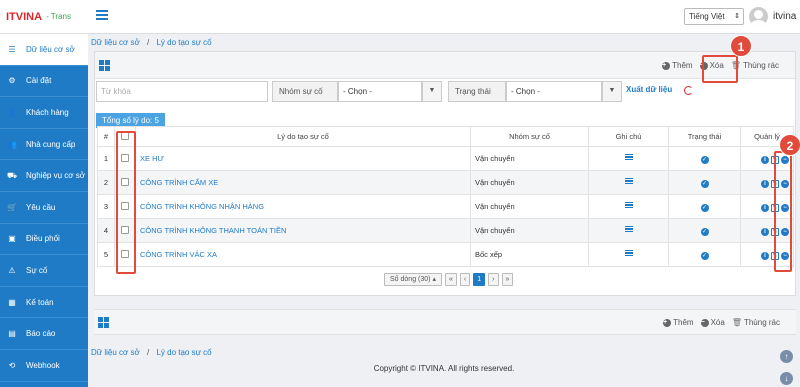  What do you see at coordinates (707, 16) in the screenshot?
I see `language-value: Tiếng Việt` at bounding box center [707, 16].